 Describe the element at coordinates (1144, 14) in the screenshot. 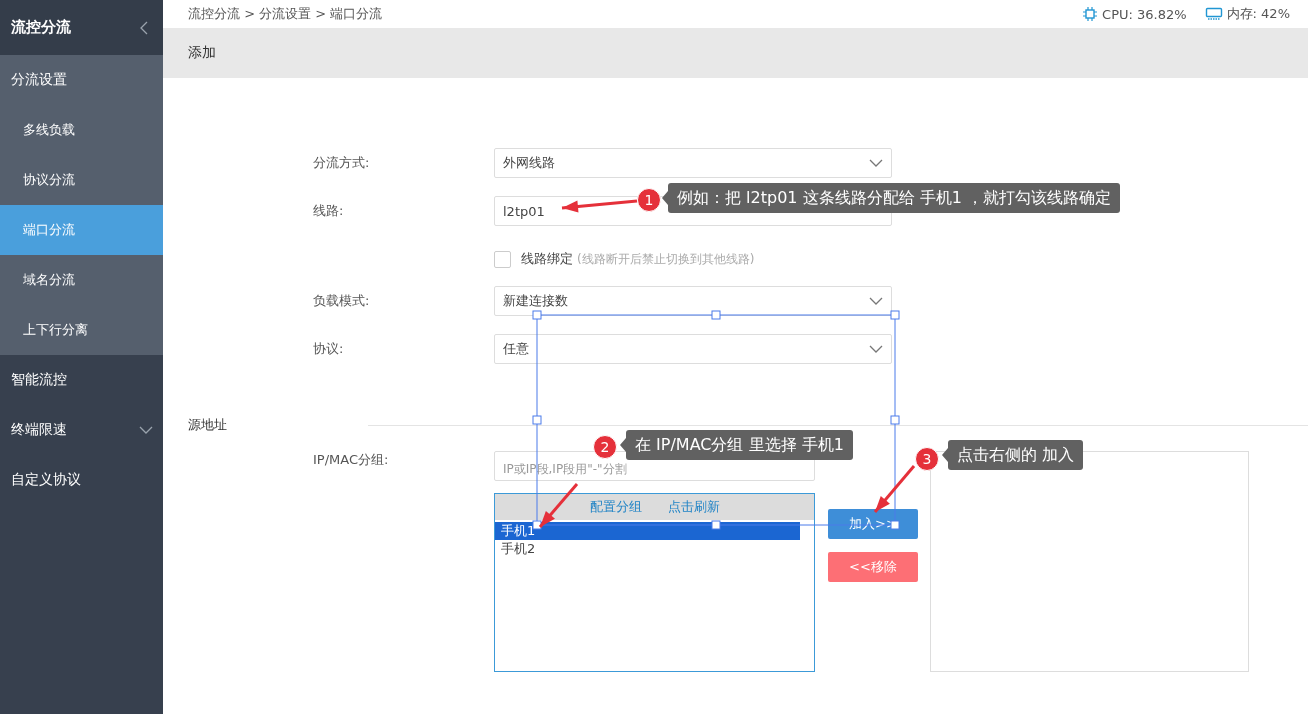

I see `cpu-usage: CPU: 36.82%` at that location.